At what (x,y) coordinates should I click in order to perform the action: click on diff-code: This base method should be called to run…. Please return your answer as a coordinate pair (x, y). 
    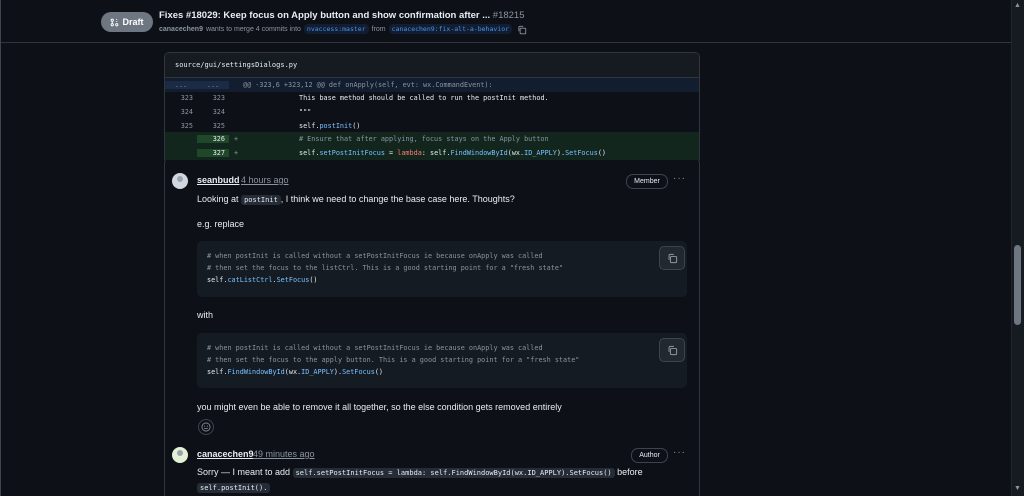
    Looking at the image, I should click on (424, 98).